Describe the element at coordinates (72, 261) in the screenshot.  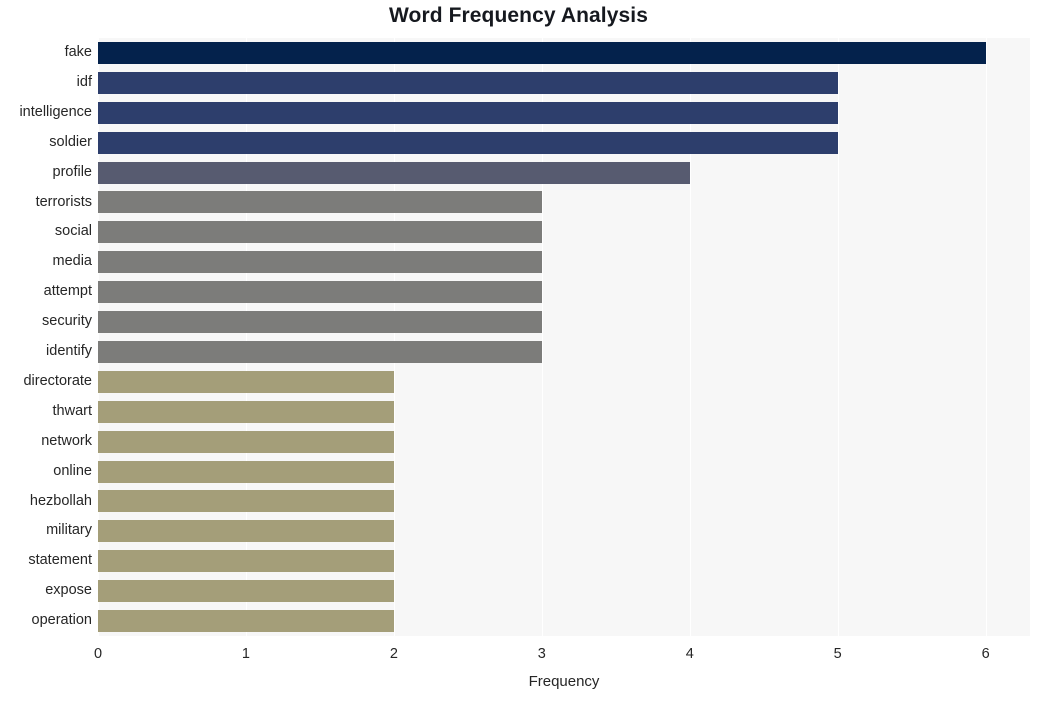
I see `y-tick-label-media: media` at that location.